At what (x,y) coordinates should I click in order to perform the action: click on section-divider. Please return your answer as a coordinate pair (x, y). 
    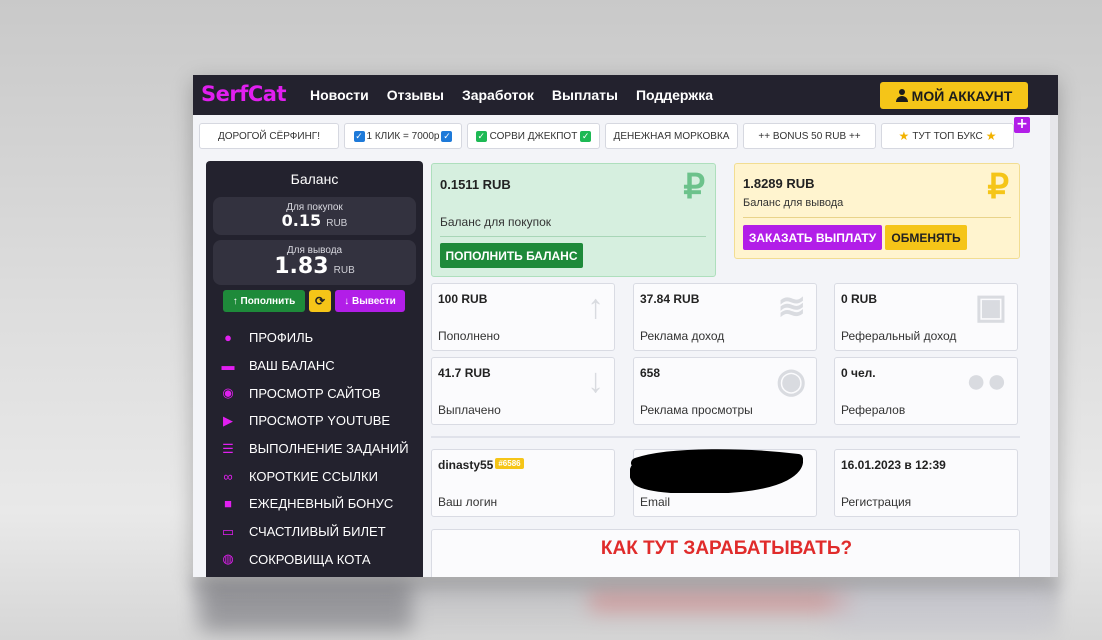
    Looking at the image, I should click on (725, 437).